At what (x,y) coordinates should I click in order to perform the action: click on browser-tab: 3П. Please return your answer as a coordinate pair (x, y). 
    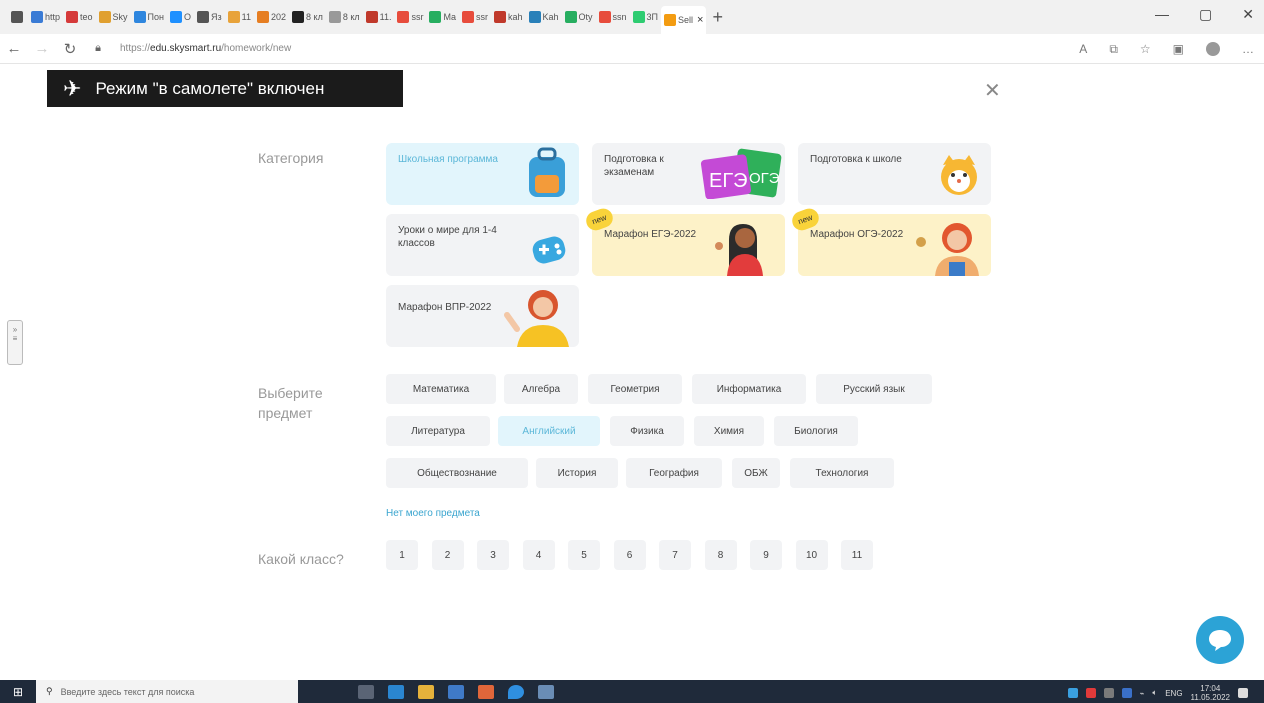
    Looking at the image, I should click on (645, 17).